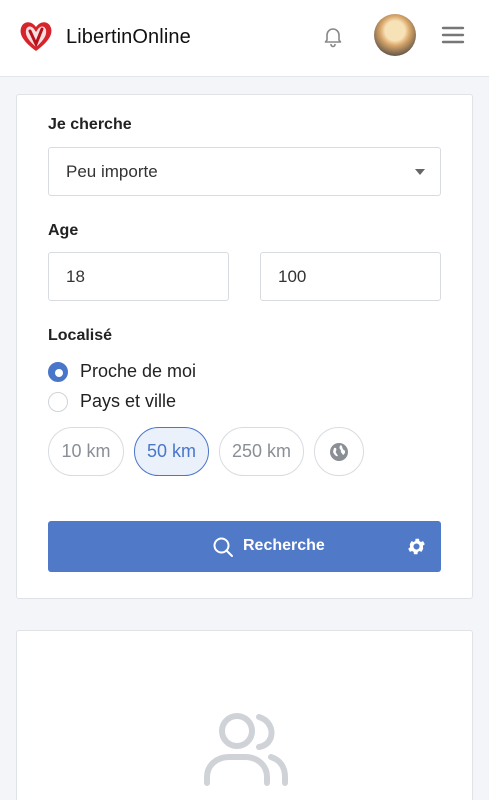  I want to click on search-button: Recherche, so click(244, 546).